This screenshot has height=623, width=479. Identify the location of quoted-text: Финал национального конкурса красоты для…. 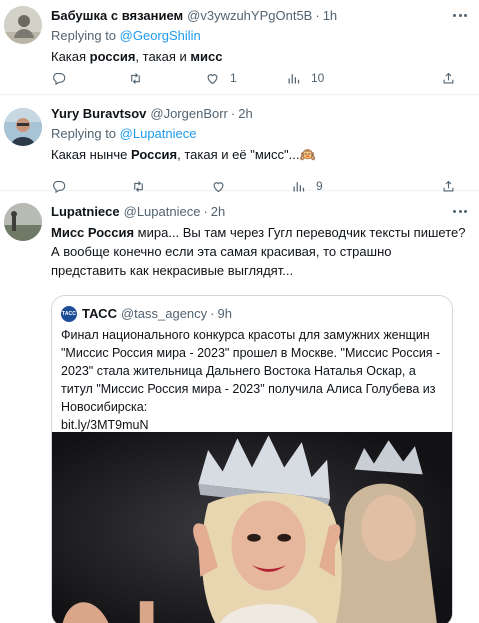
(252, 380).